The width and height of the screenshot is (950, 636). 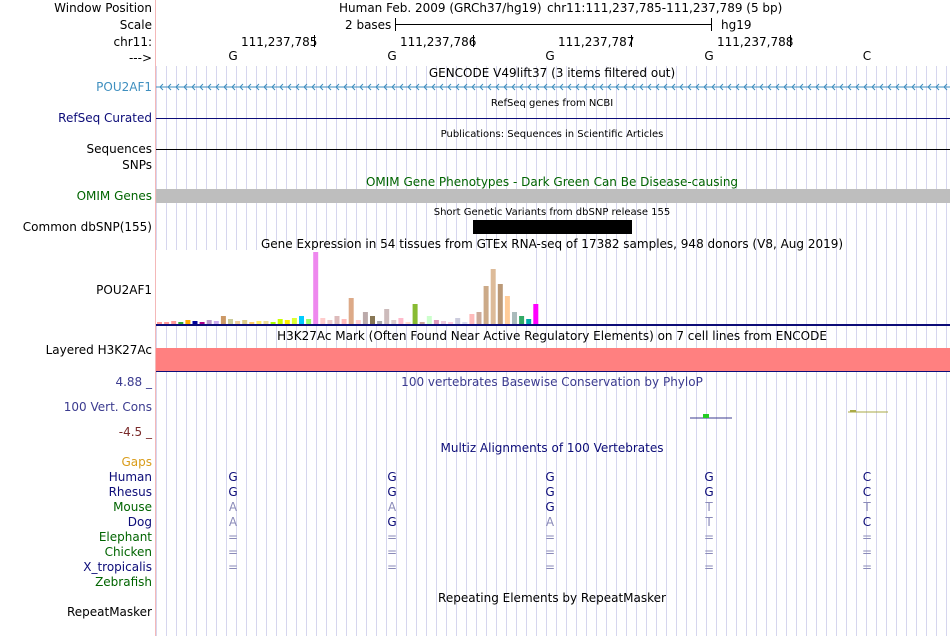 What do you see at coordinates (130, 477) in the screenshot?
I see `species-label-human: Human` at bounding box center [130, 477].